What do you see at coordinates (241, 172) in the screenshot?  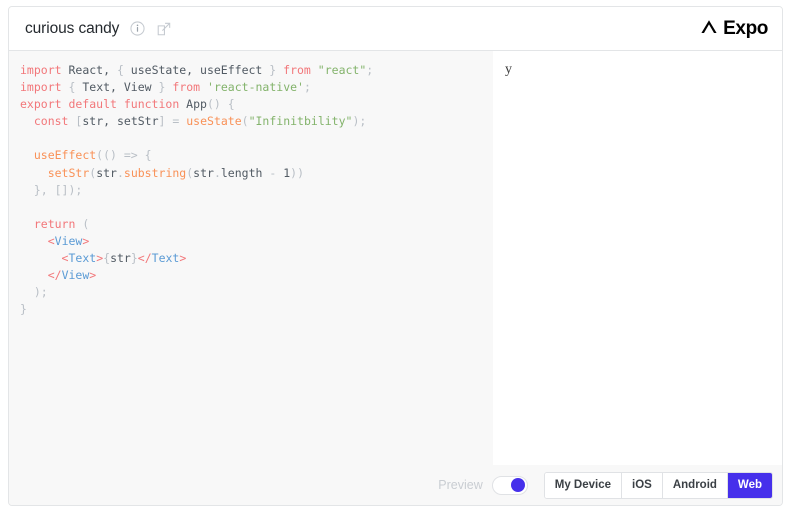 I see `code-token: length` at bounding box center [241, 172].